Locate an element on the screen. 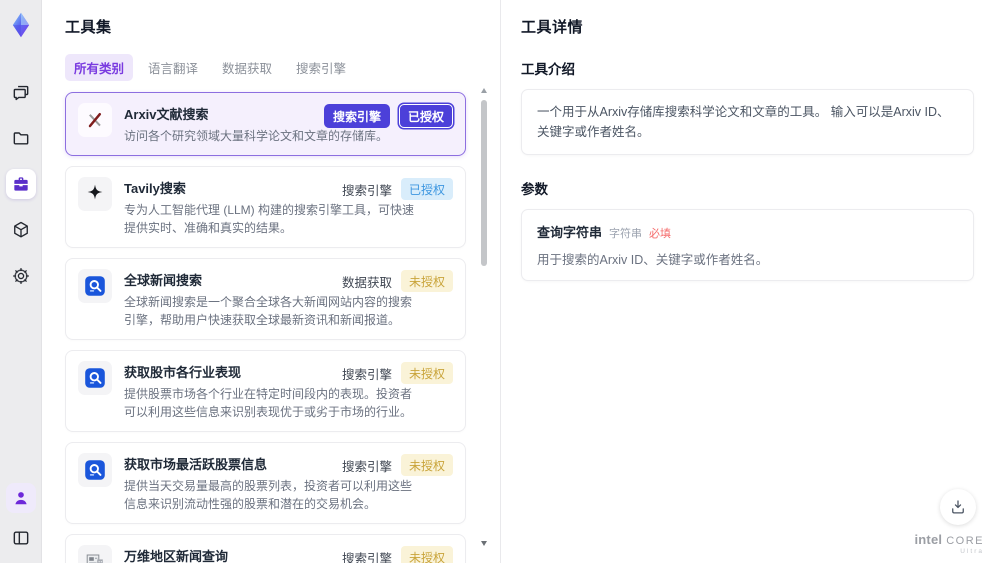 This screenshot has width=1000, height=563. category-tabs: 所有类别 语言翻译 数据获取 搜索引擎 is located at coordinates (265, 67).